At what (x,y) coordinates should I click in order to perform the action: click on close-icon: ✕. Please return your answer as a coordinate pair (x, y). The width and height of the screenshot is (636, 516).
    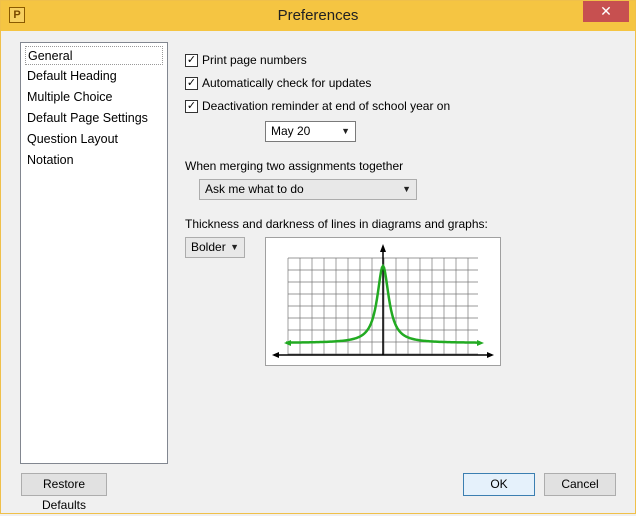
    Looking at the image, I should click on (606, 11).